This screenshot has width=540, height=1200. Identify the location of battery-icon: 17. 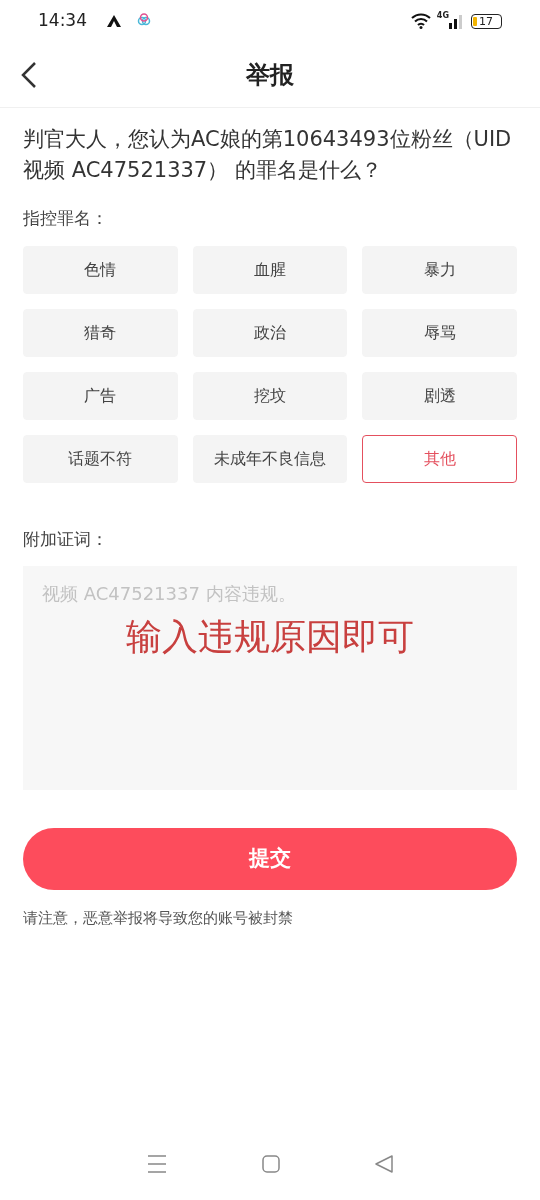
(486, 21).